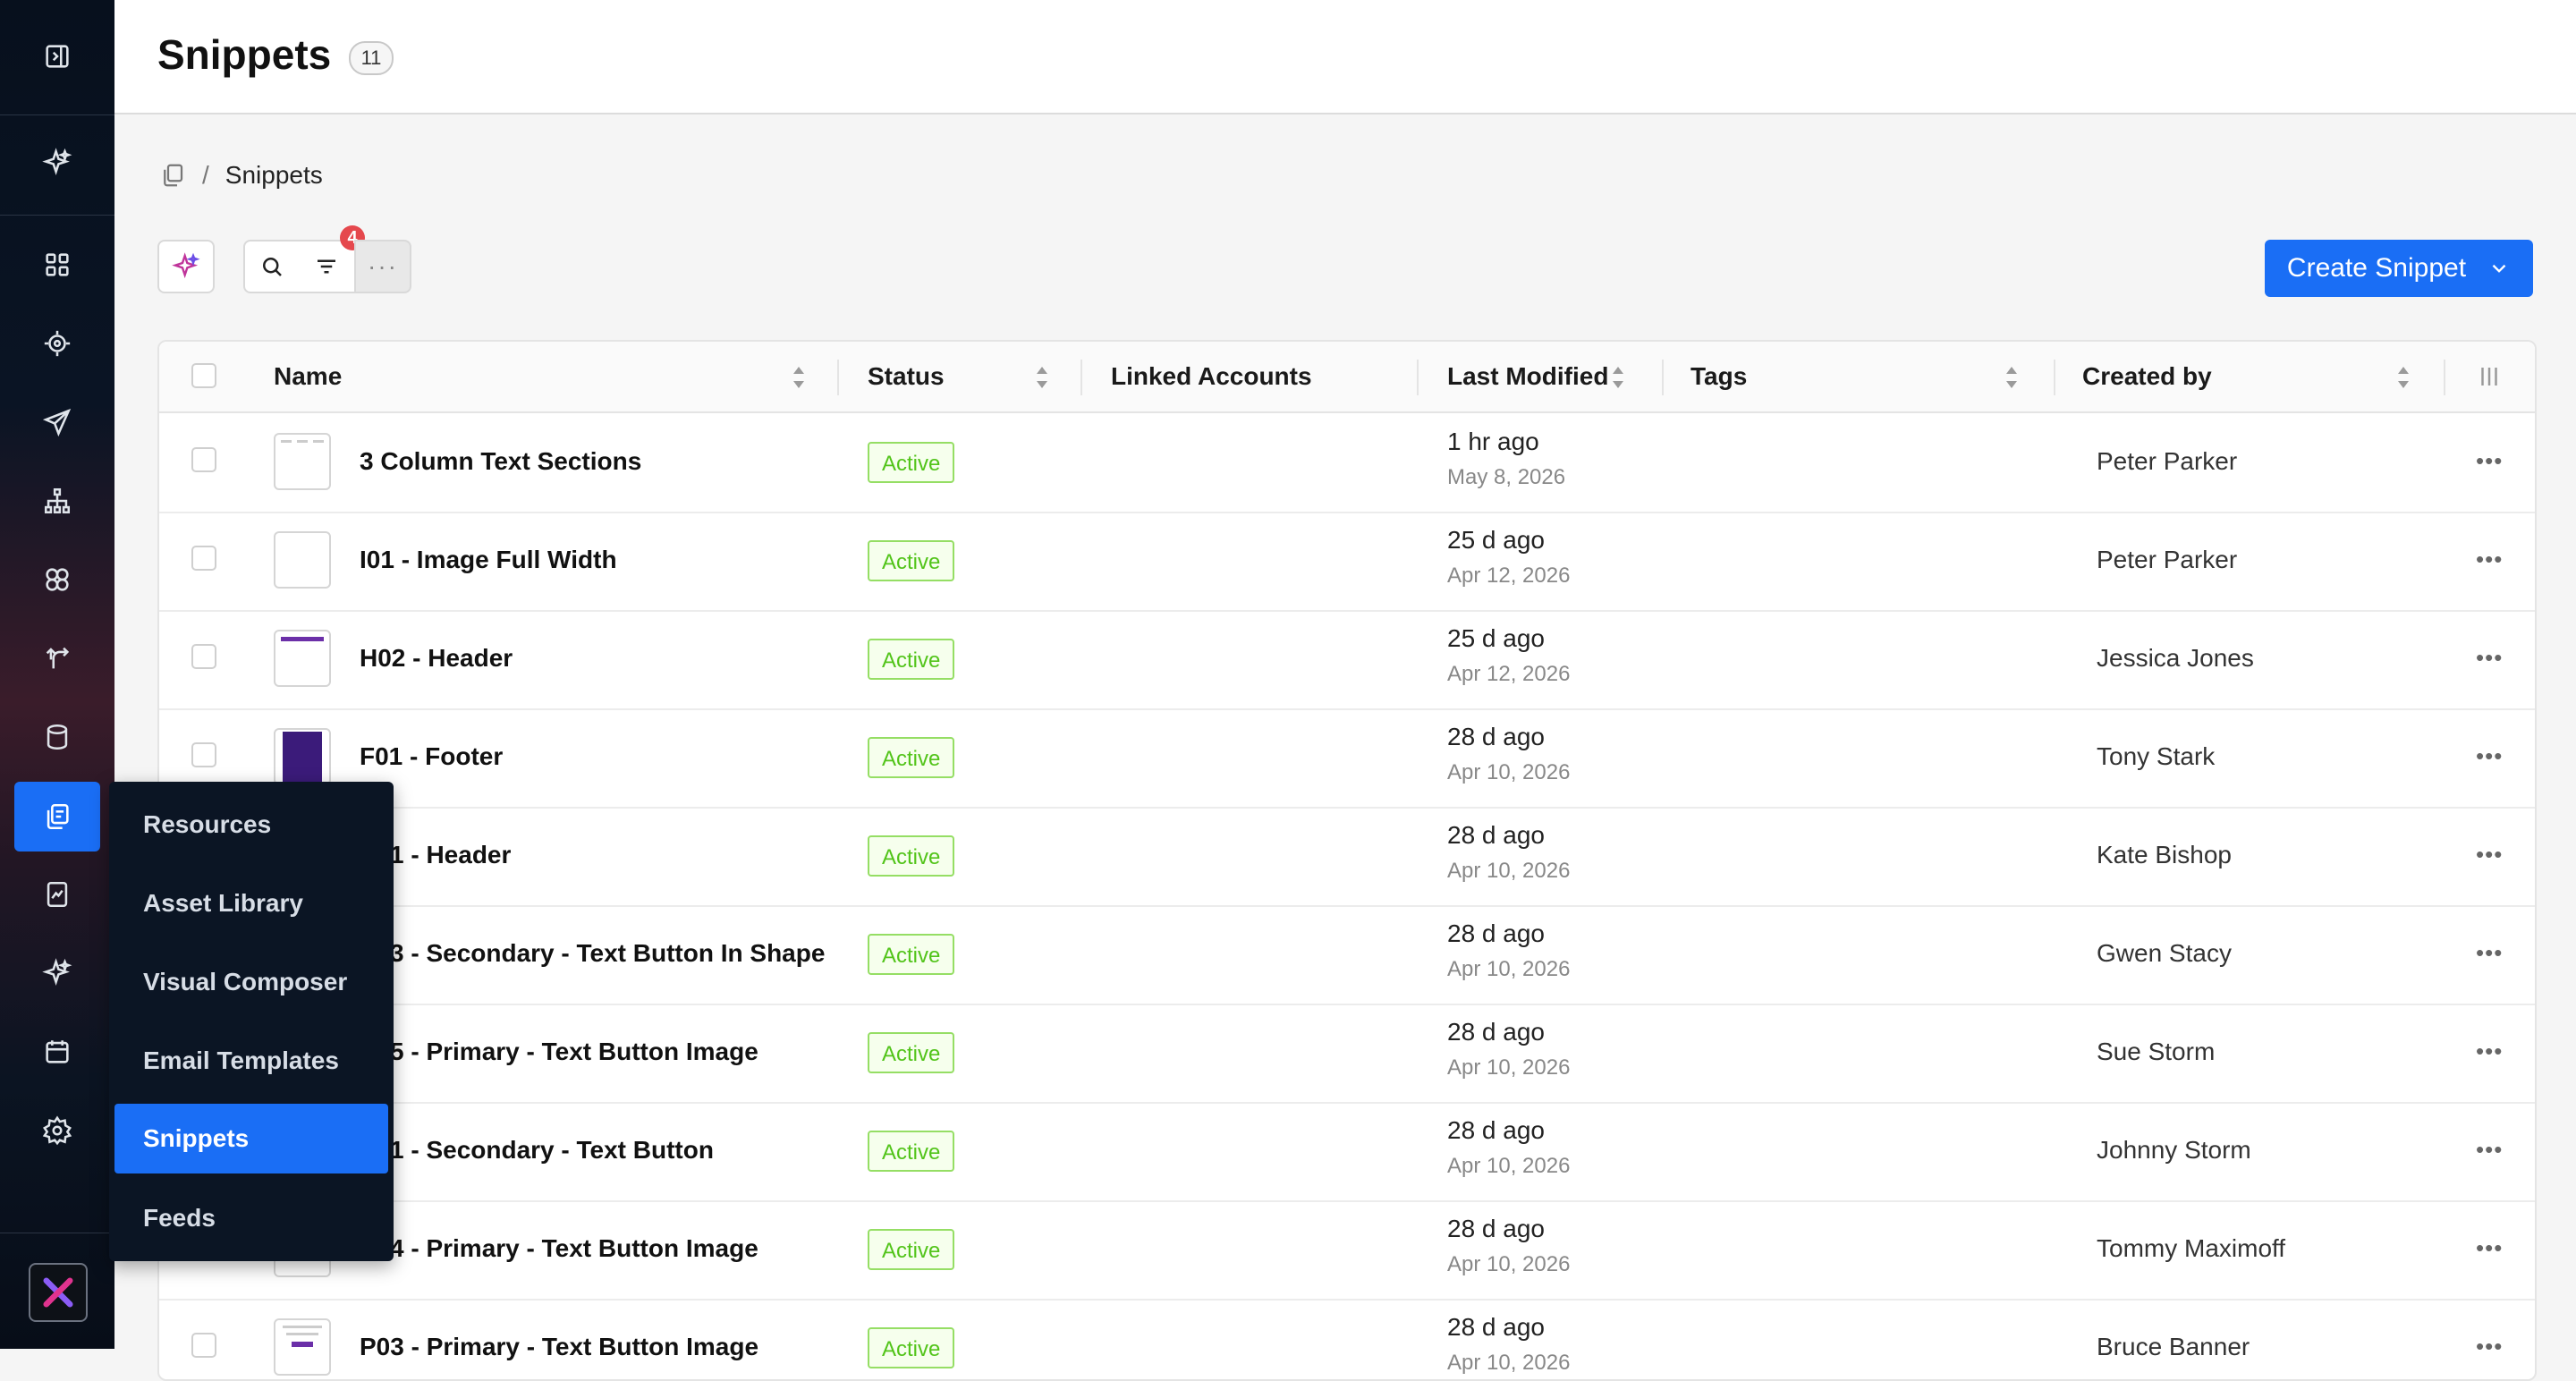  Describe the element at coordinates (574, 1248) in the screenshot. I see `snippet-name: 4 - Primary - Text Button Image` at that location.